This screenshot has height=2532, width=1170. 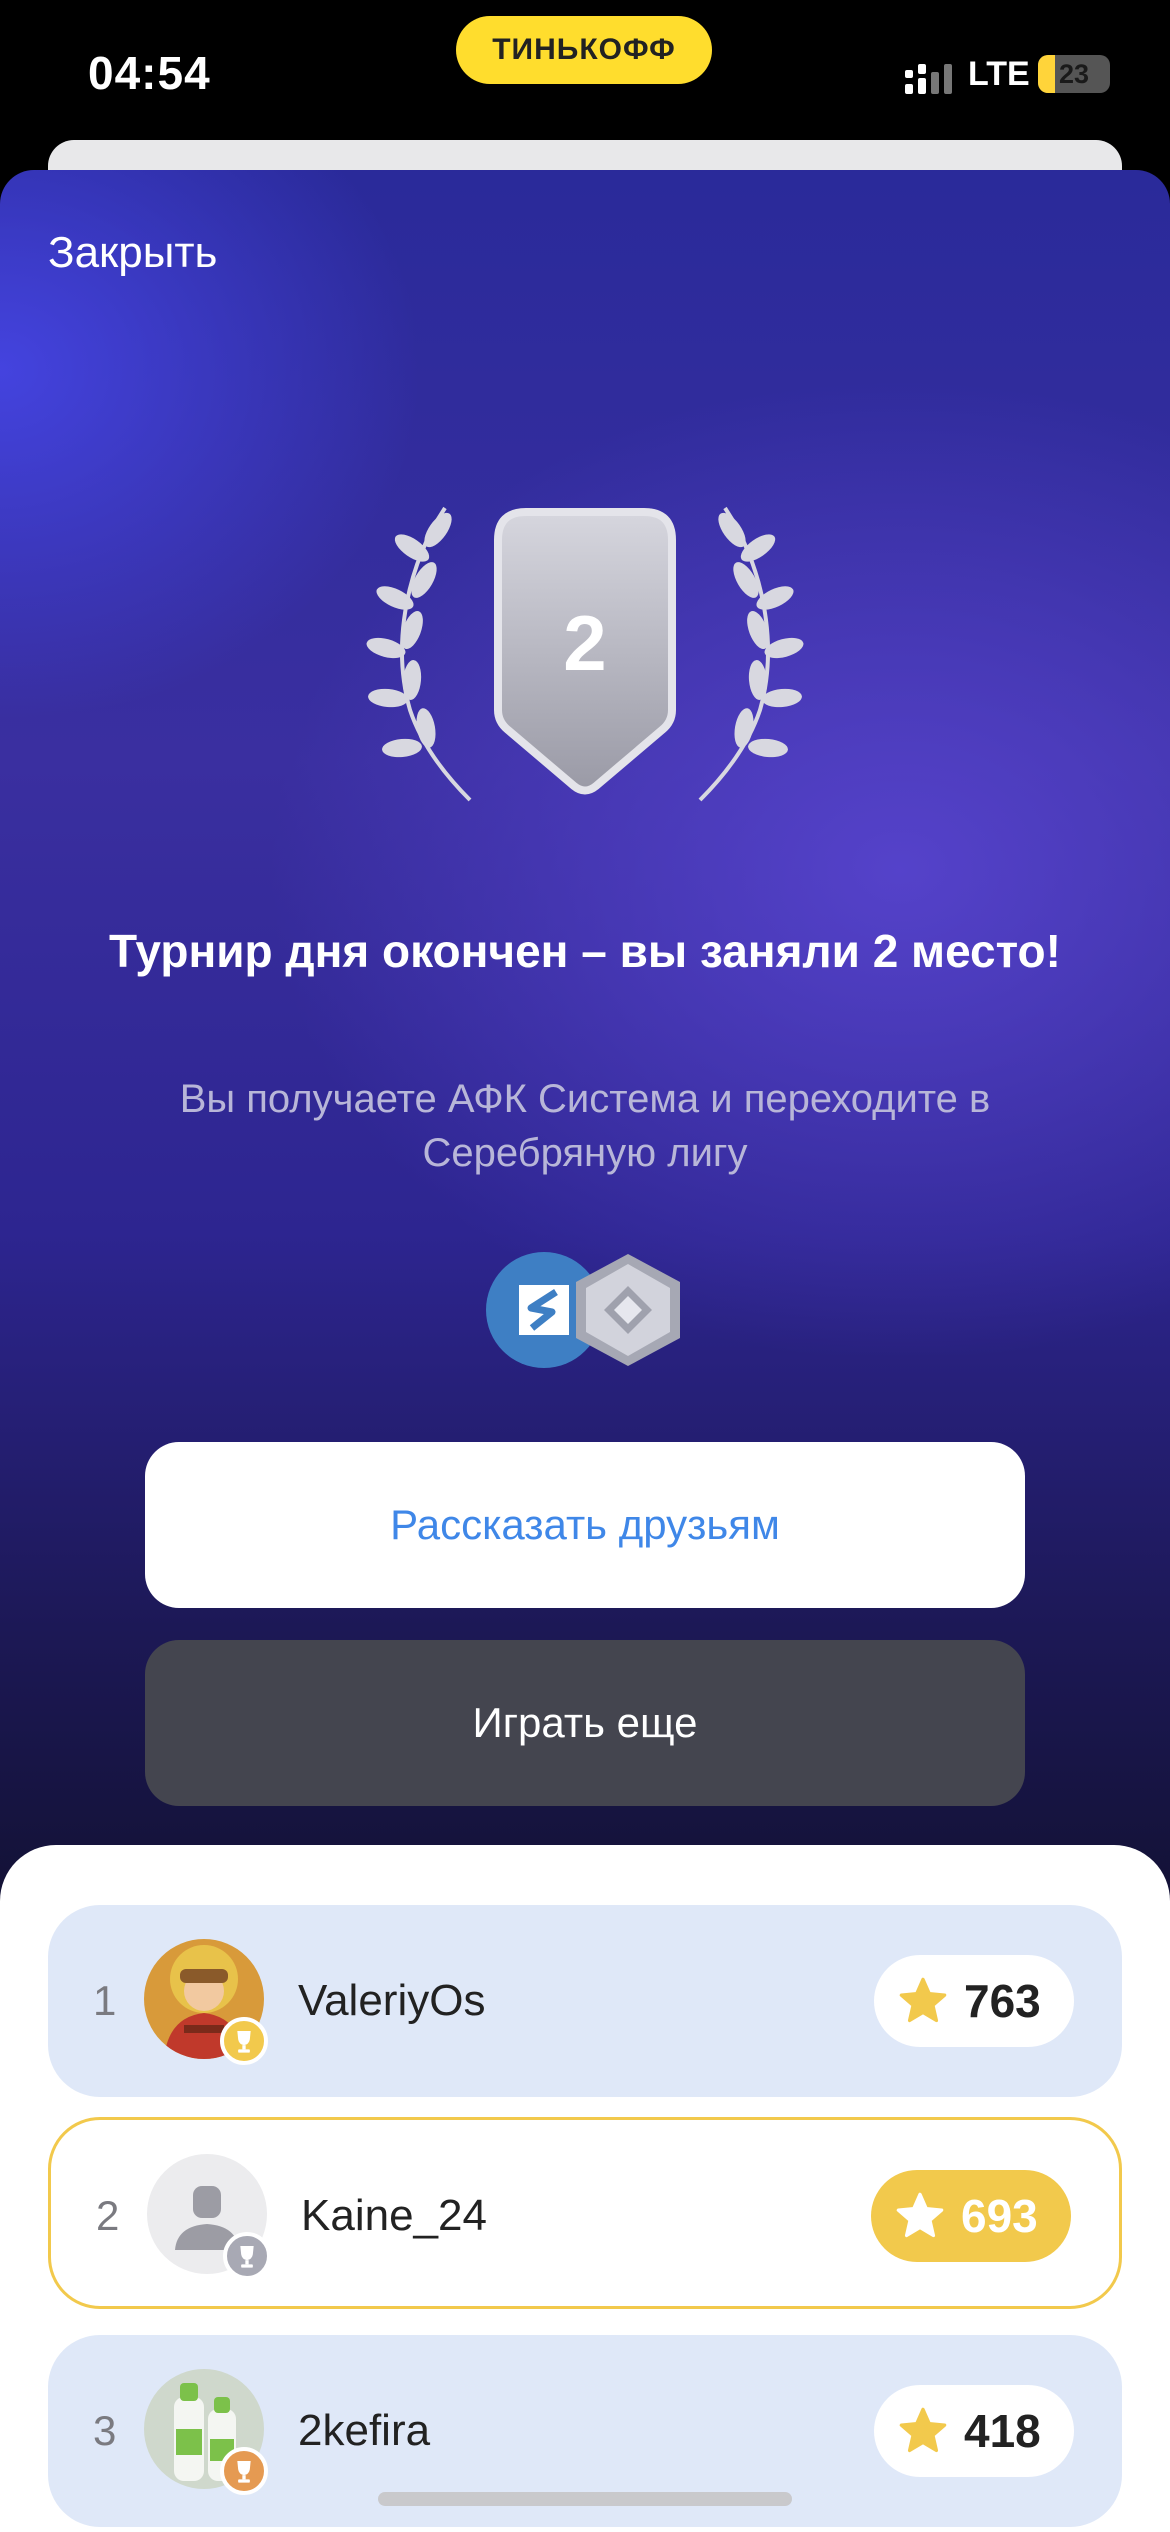 I want to click on battery-icon: 23, so click(x=1074, y=74).